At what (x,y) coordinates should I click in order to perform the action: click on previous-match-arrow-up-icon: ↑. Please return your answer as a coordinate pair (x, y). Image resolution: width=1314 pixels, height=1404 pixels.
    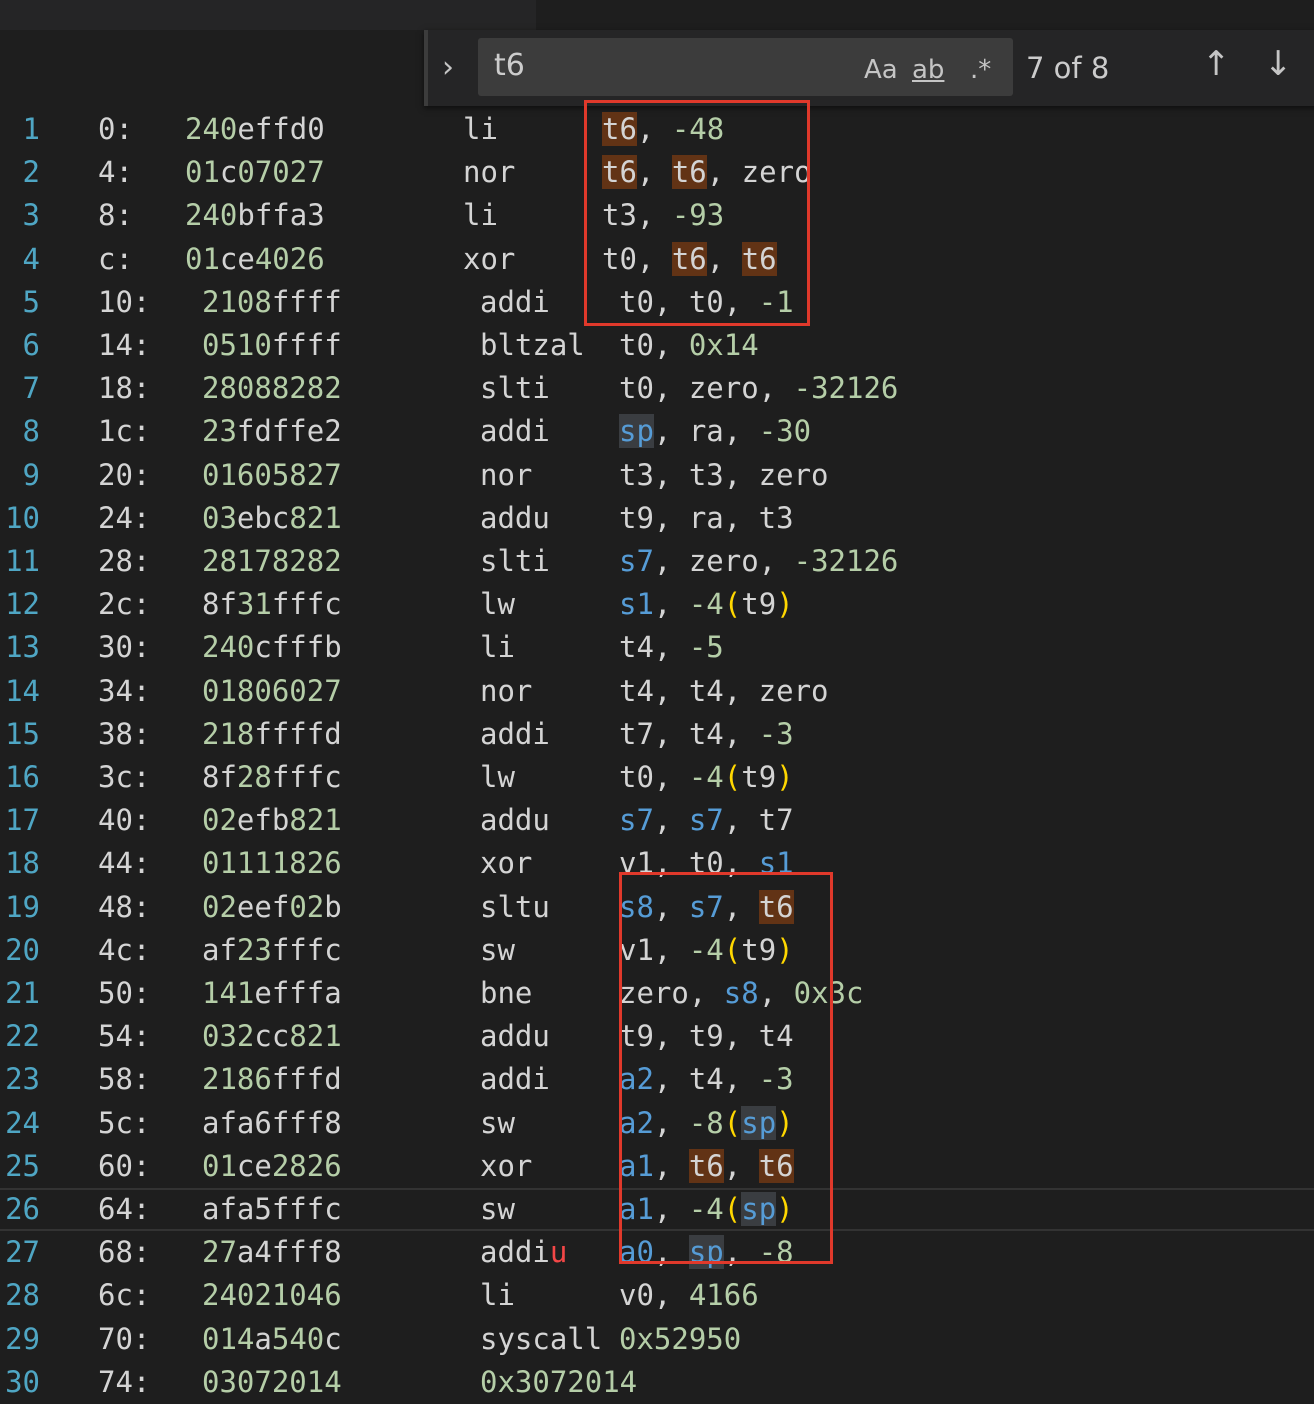
    Looking at the image, I should click on (1216, 64).